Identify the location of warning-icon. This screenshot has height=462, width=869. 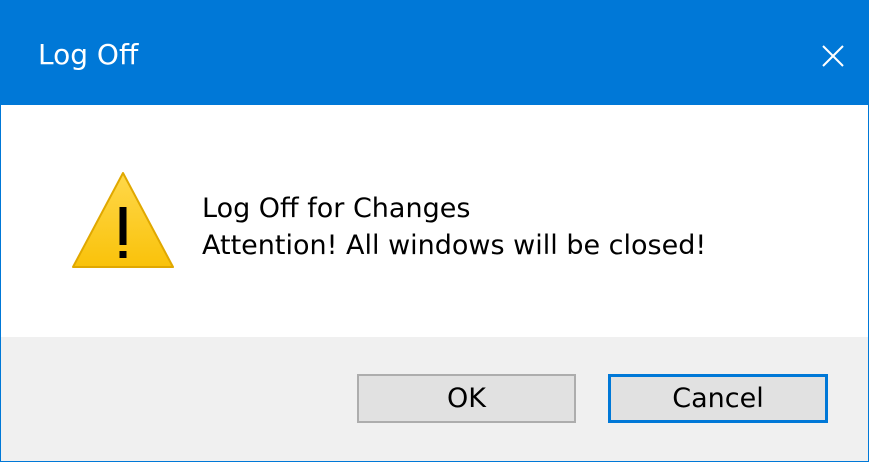
(123, 220).